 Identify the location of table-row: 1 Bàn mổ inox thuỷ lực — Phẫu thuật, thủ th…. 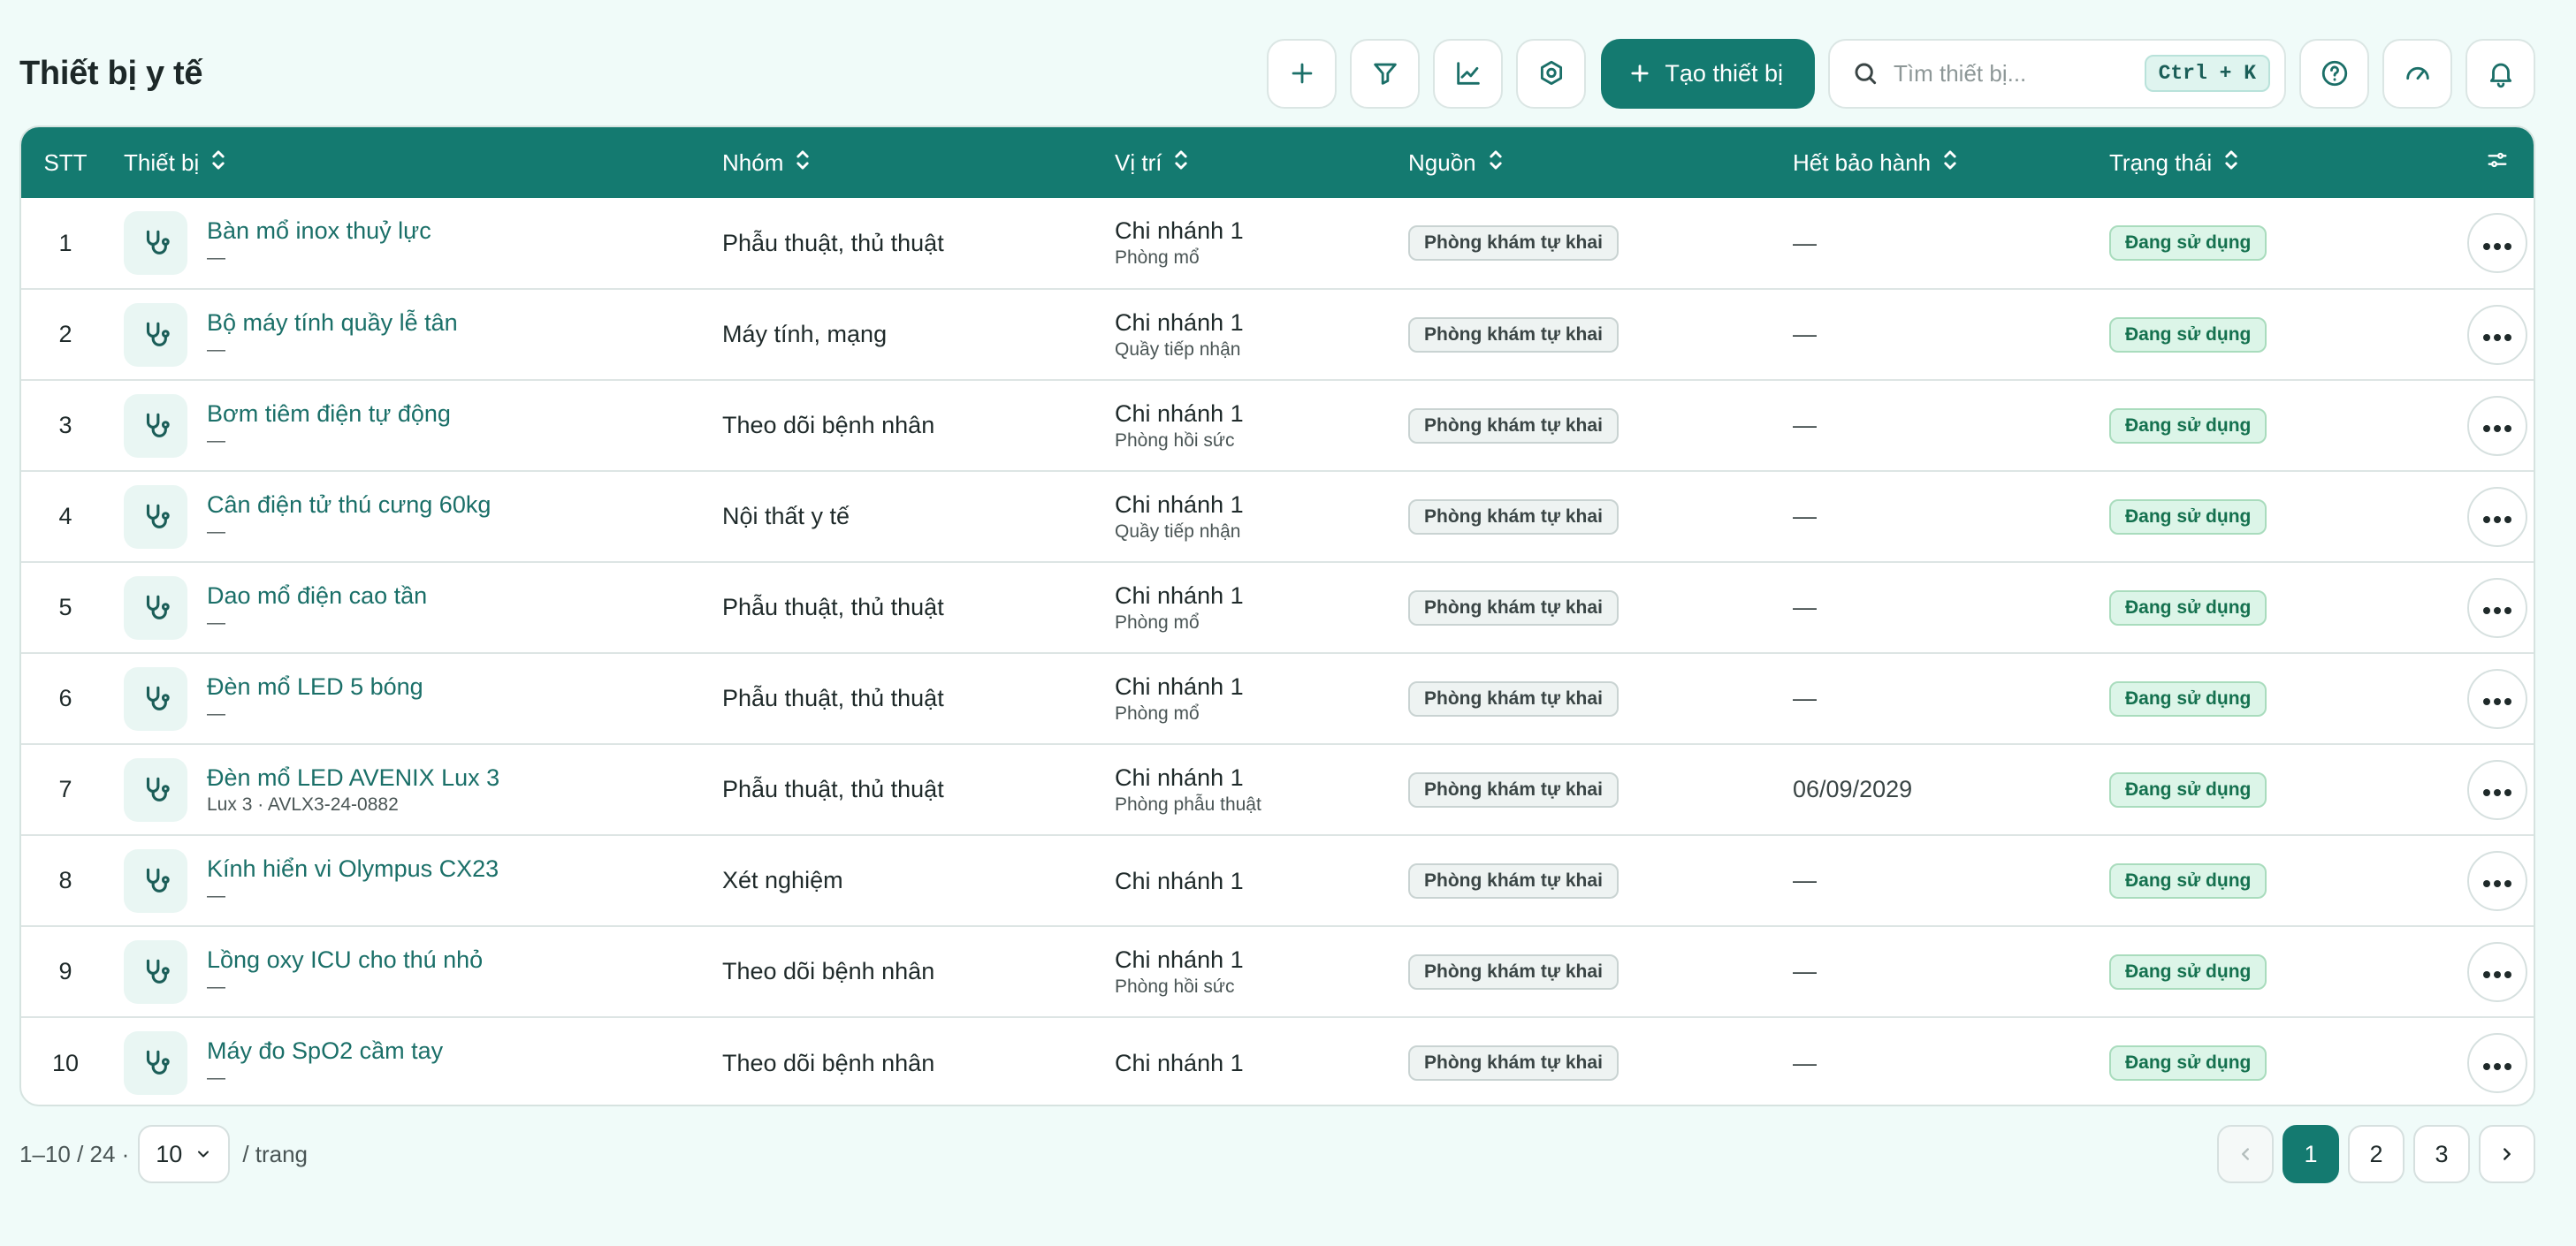
(1277, 244).